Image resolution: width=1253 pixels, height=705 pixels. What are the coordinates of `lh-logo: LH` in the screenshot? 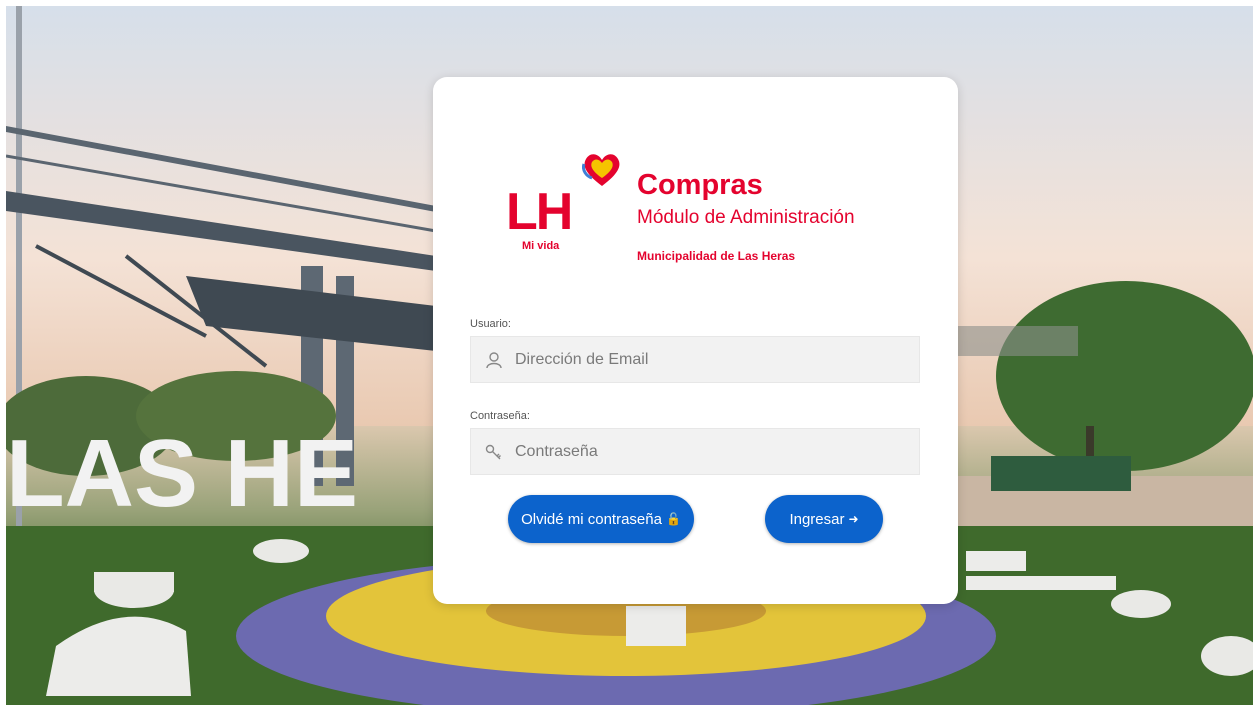 It's located at (539, 212).